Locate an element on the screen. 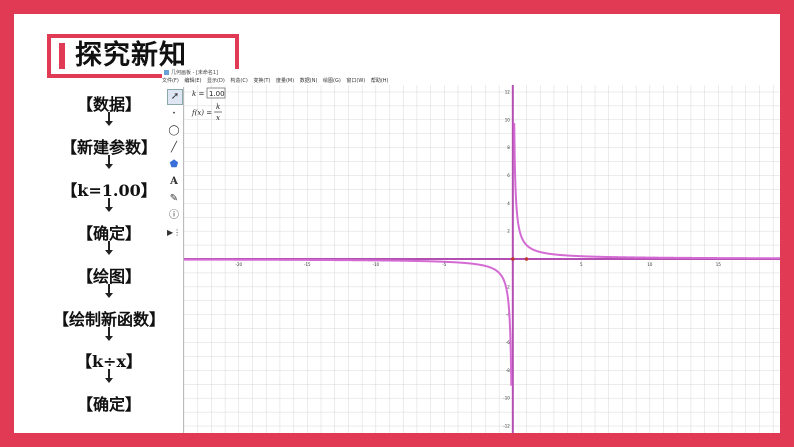 The image size is (794, 447). text-tool-icon: A is located at coordinates (174, 182).